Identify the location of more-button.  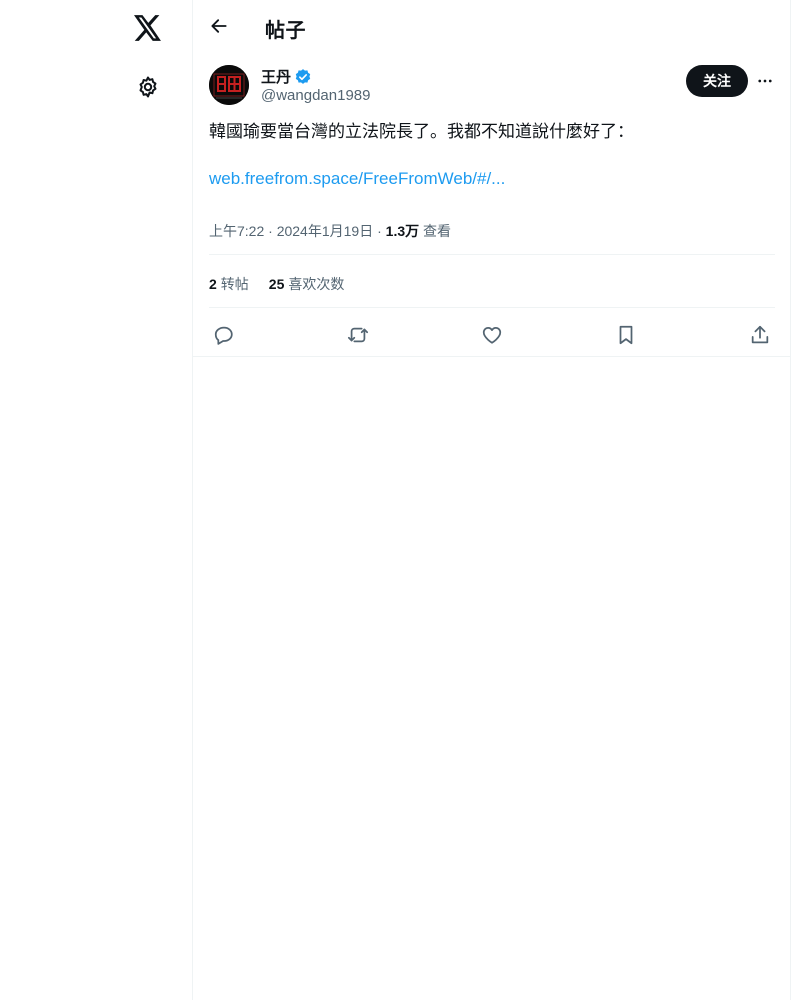
(765, 81).